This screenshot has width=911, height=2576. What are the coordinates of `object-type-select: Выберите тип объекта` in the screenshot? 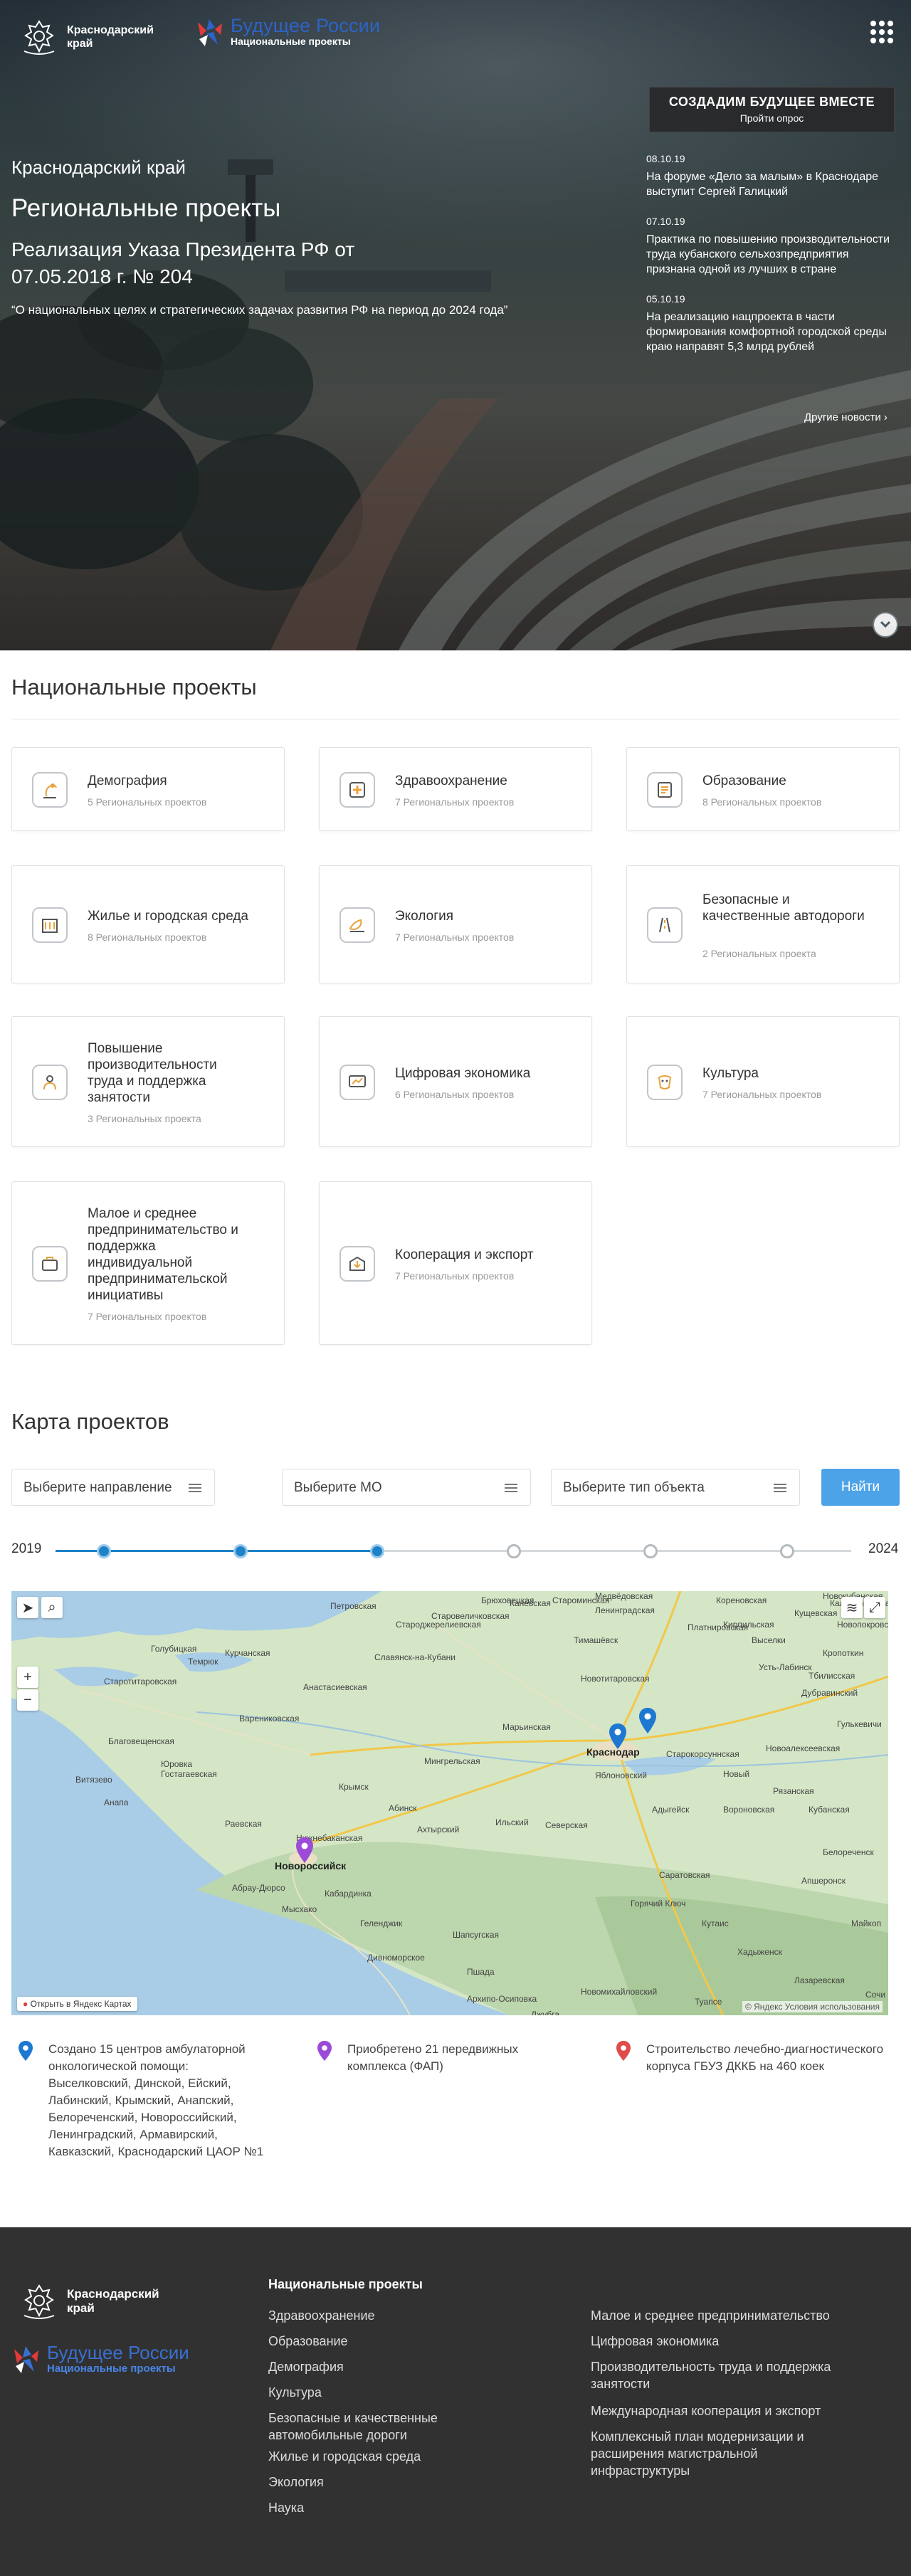 It's located at (675, 1487).